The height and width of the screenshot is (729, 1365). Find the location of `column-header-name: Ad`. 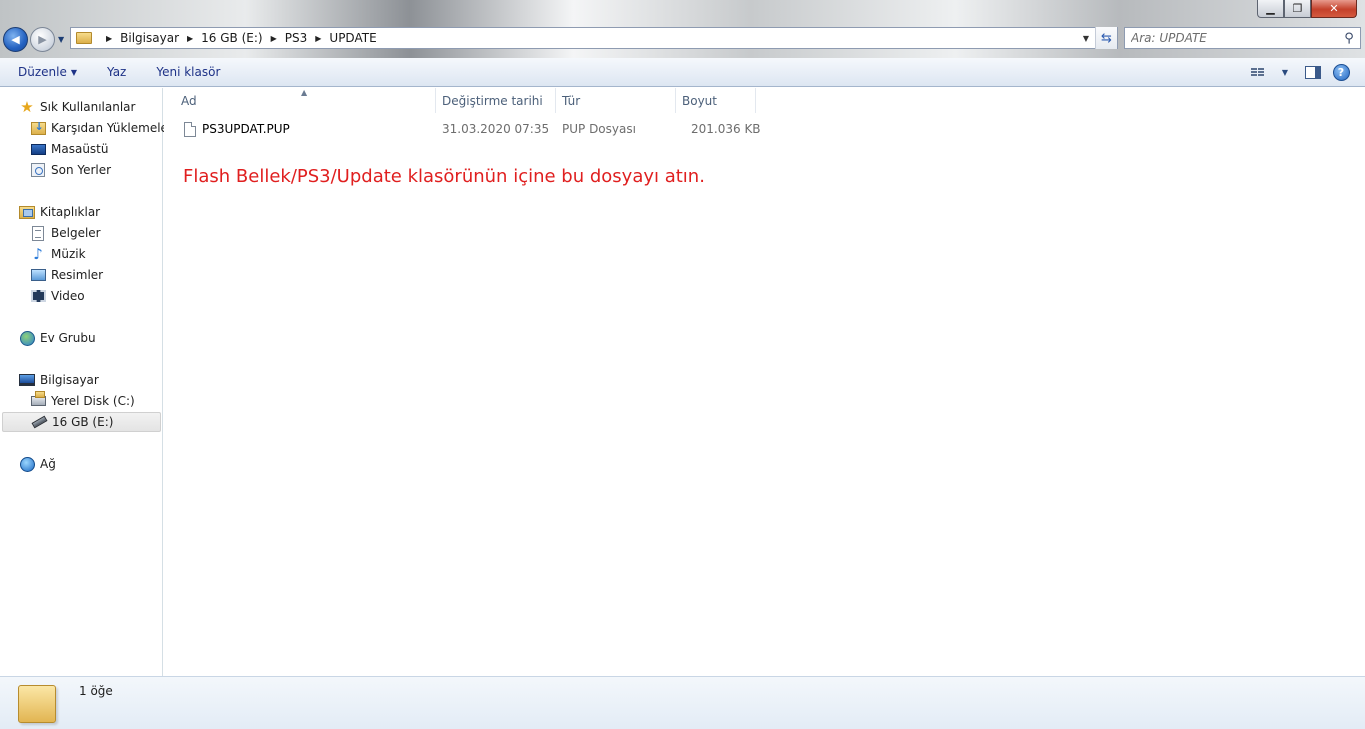

column-header-name: Ad is located at coordinates (305, 100).